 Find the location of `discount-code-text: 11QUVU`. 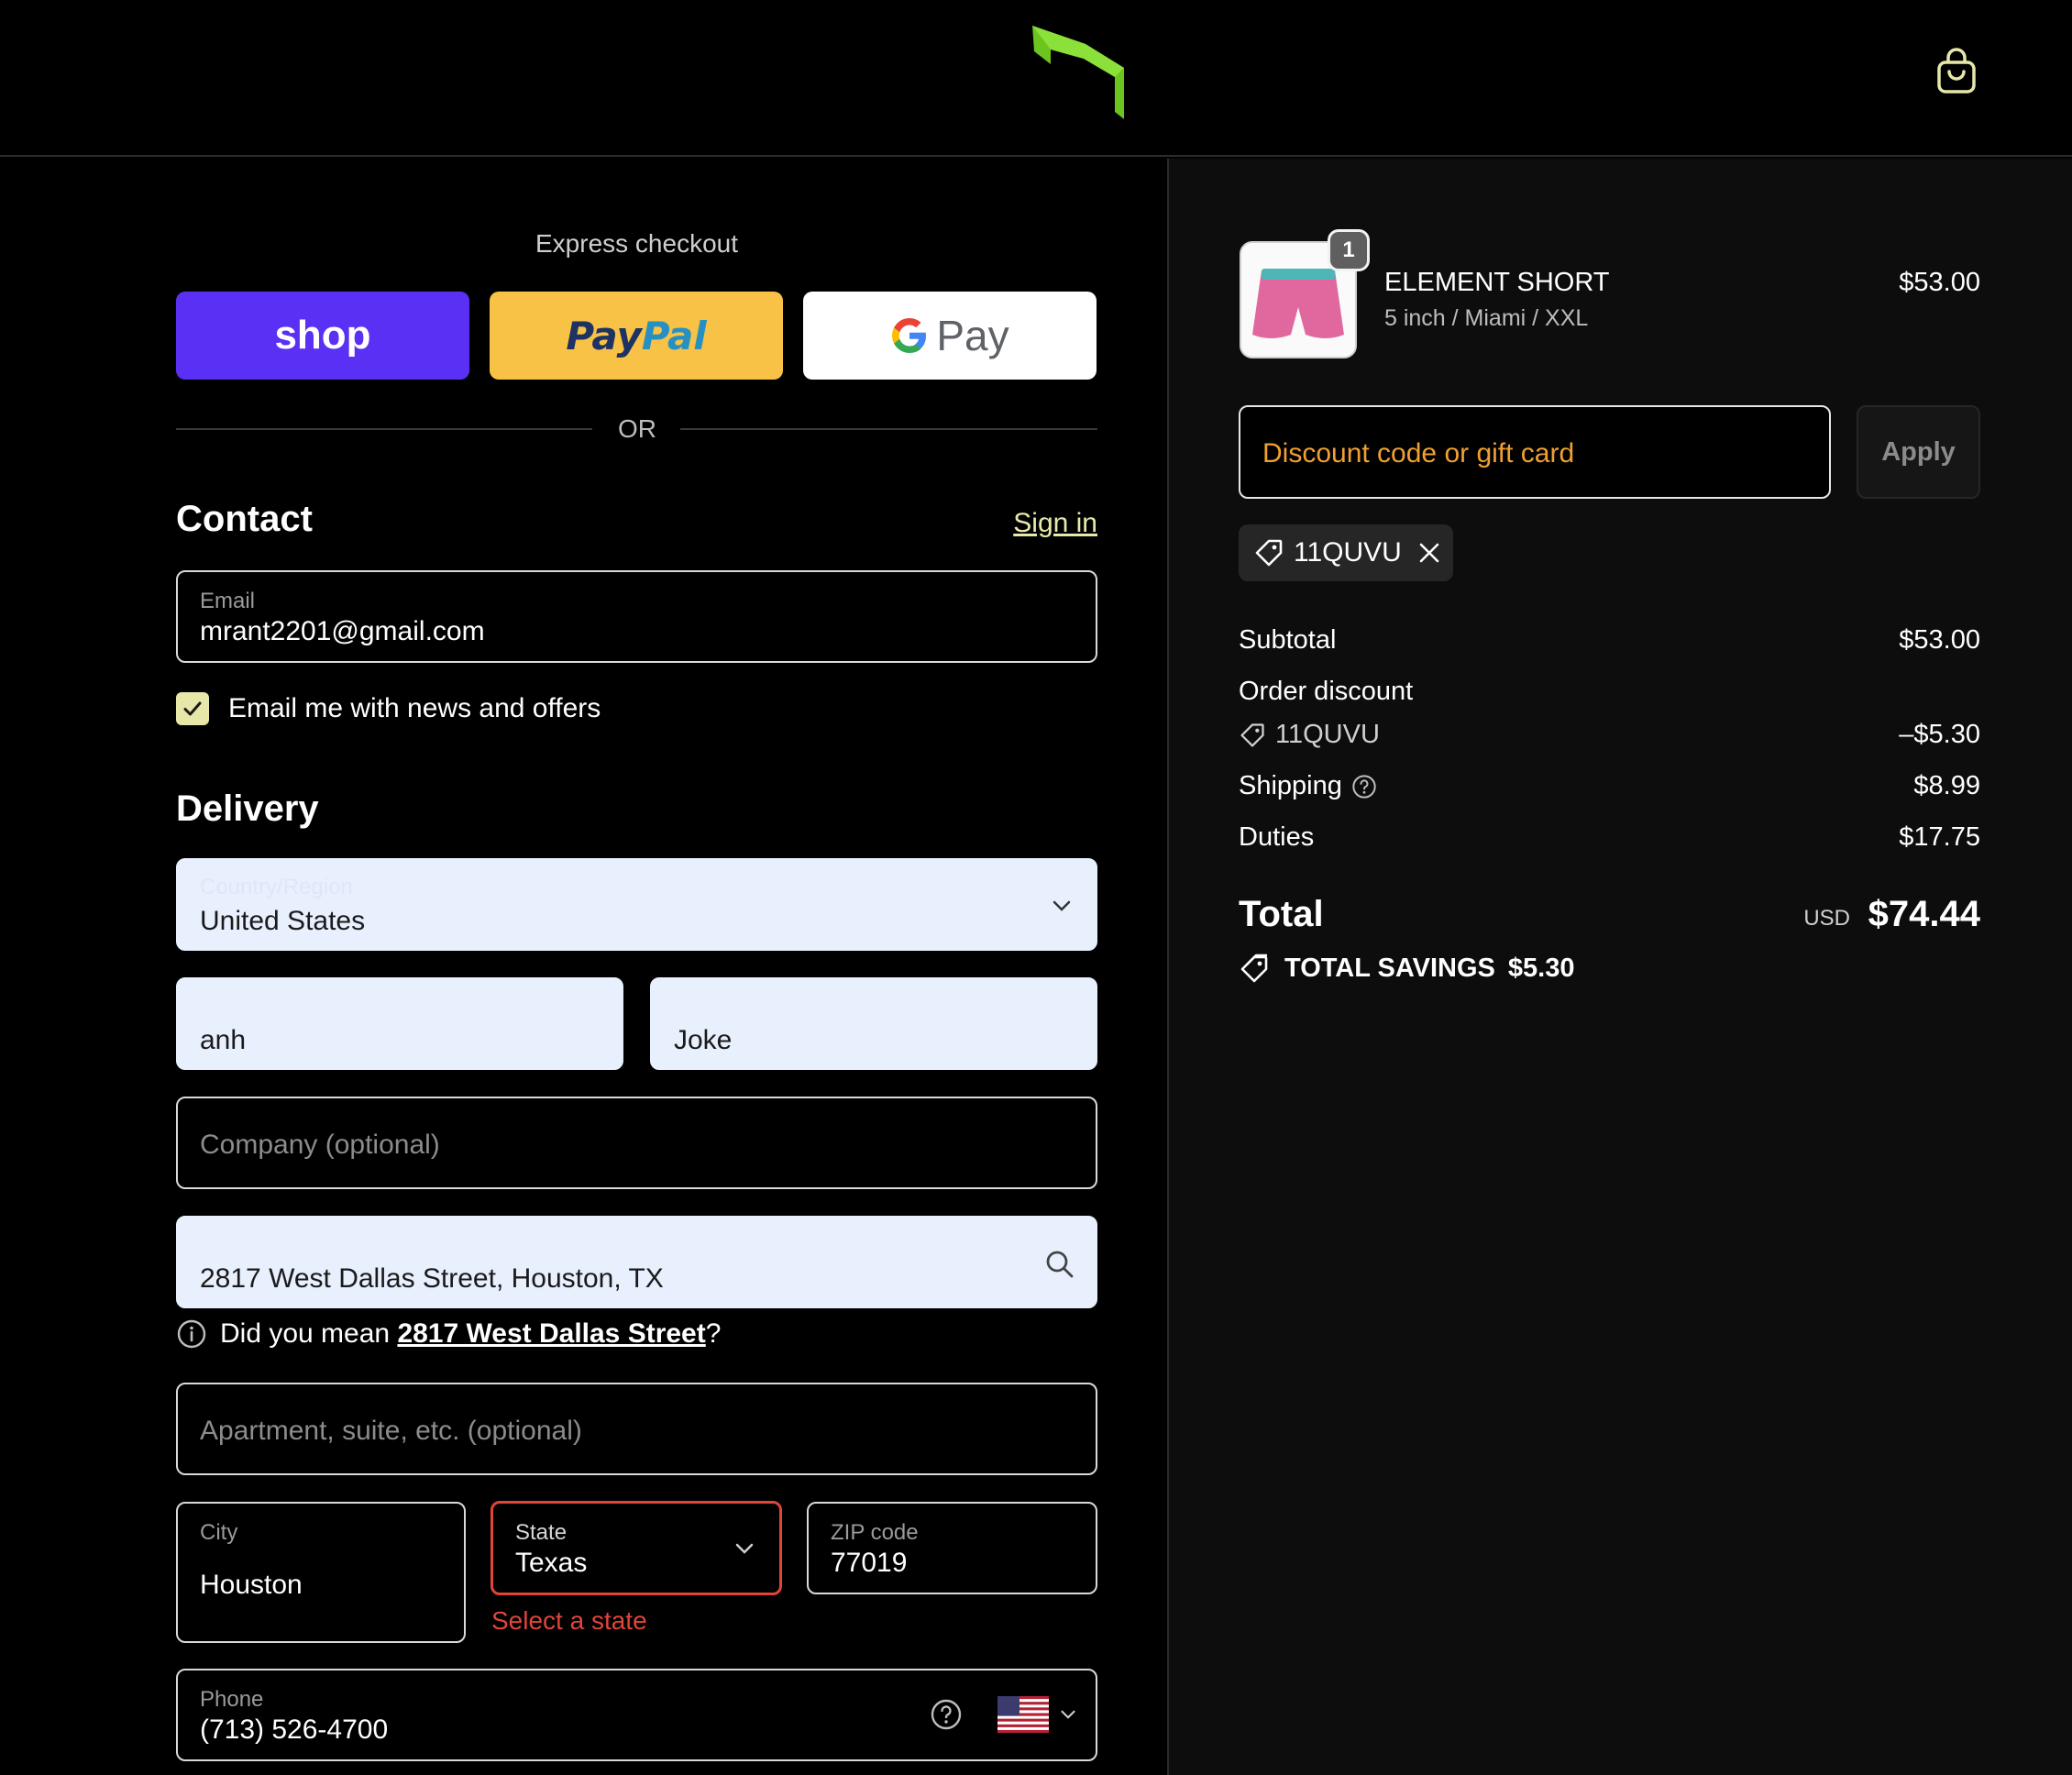

discount-code-text: 11QUVU is located at coordinates (1327, 734).